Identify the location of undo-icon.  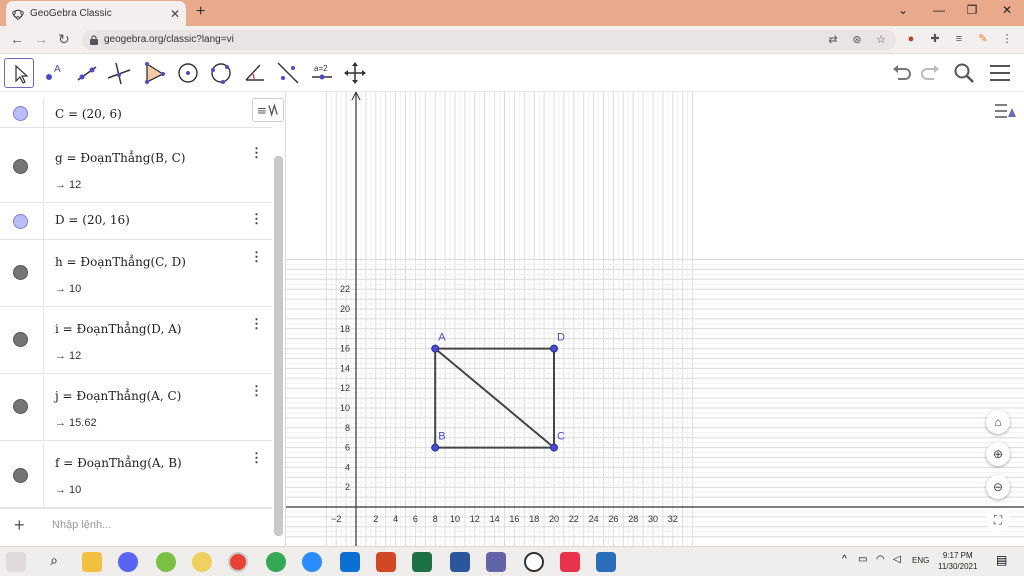
(902, 73).